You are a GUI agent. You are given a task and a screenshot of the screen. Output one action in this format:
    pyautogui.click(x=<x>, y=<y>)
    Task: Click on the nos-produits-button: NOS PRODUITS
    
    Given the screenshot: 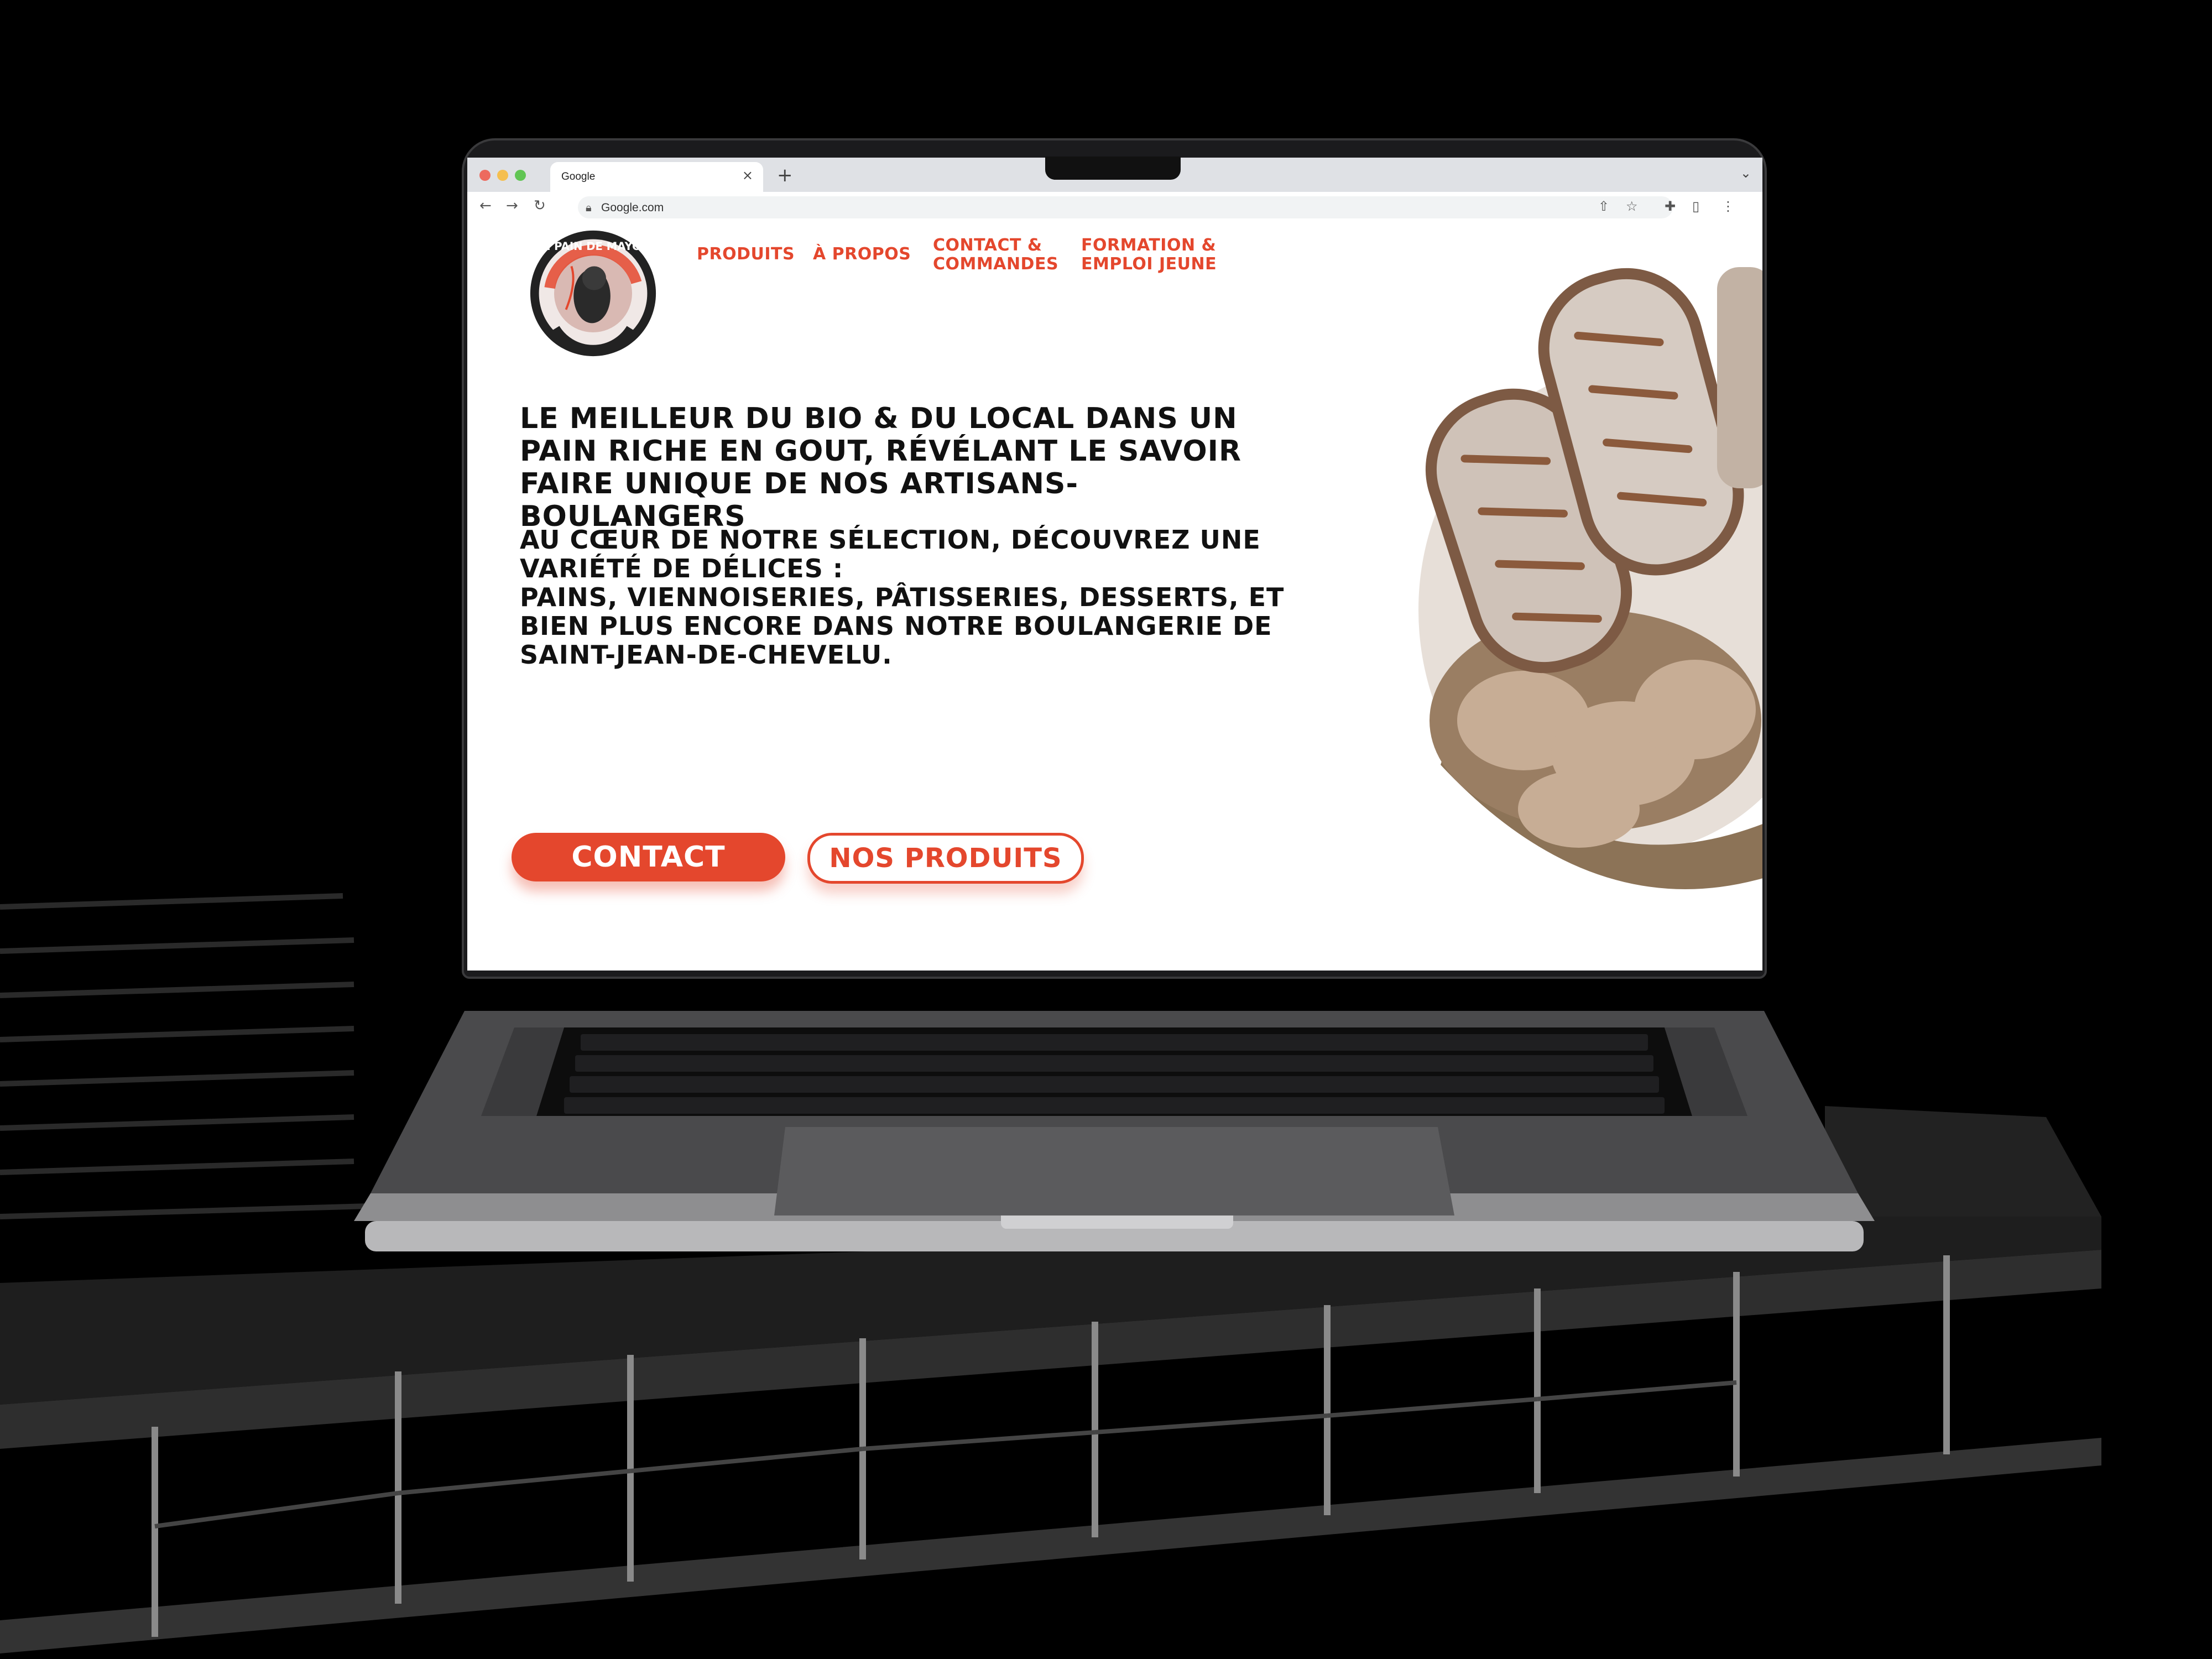 What is the action you would take?
    pyautogui.click(x=946, y=859)
    